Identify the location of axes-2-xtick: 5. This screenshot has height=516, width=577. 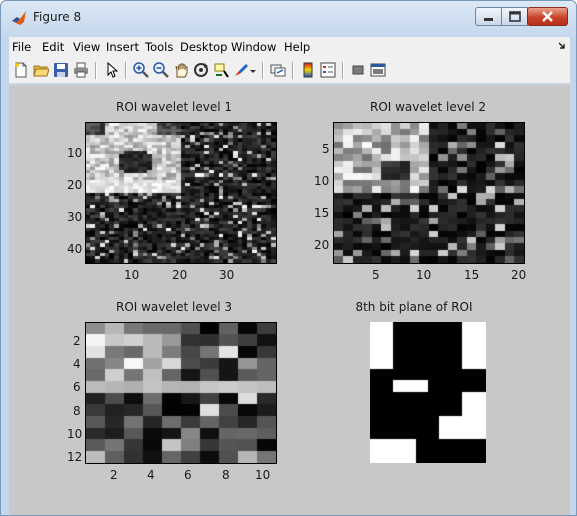
(376, 275).